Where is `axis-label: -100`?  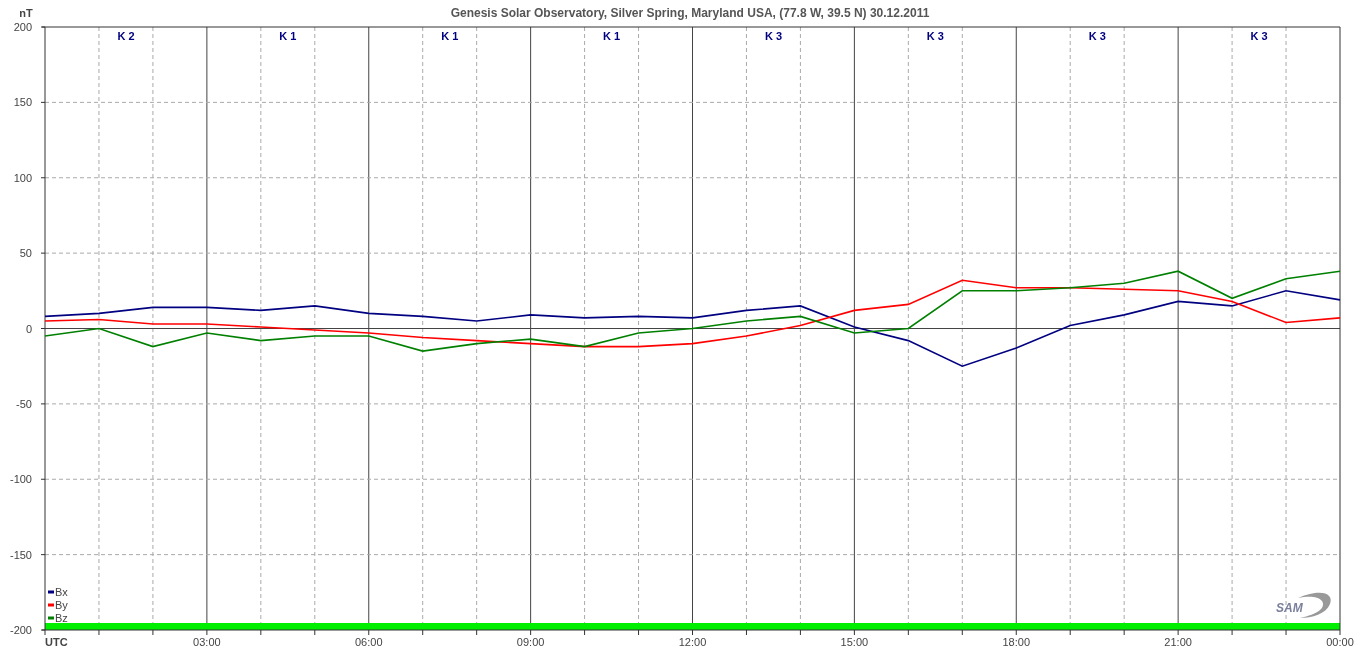
axis-label: -100 is located at coordinates (20, 479).